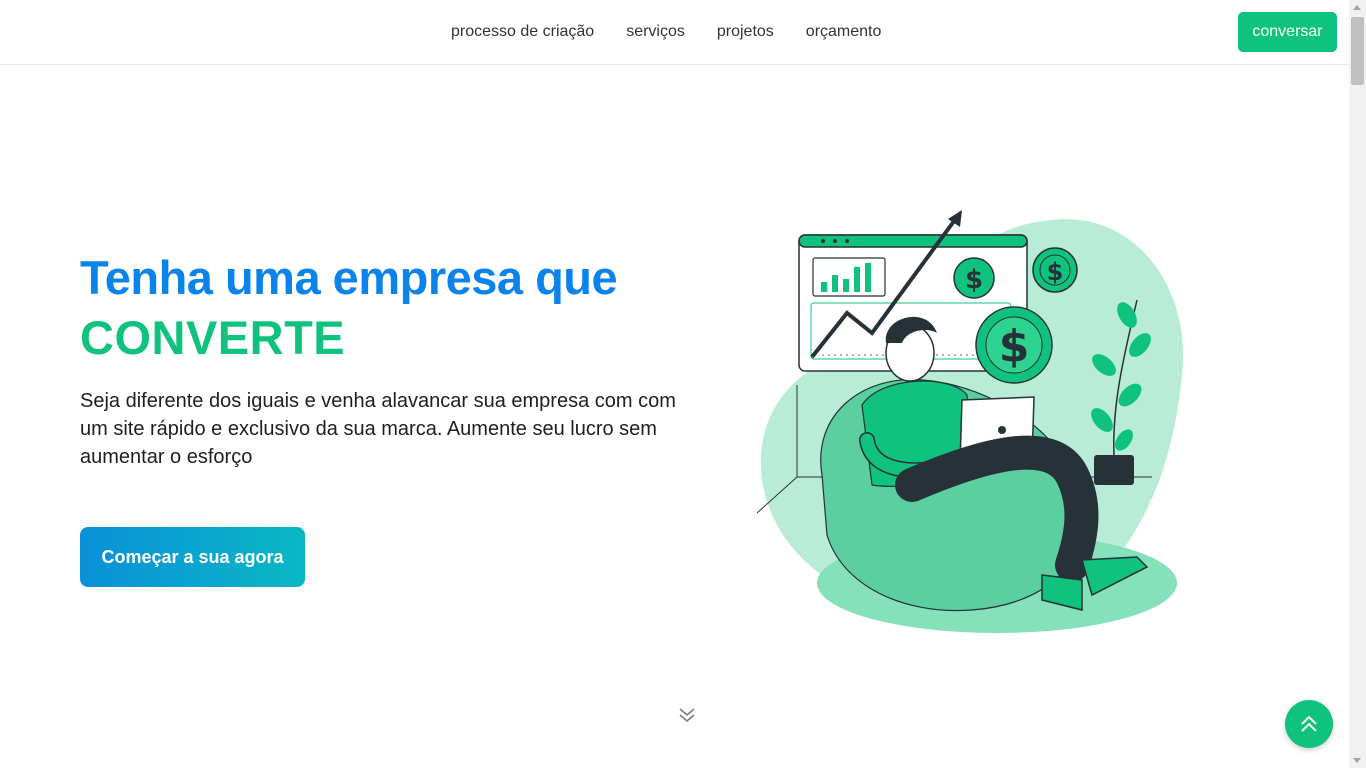  What do you see at coordinates (192, 557) in the screenshot?
I see `start-now-button: Começar a sua agora` at bounding box center [192, 557].